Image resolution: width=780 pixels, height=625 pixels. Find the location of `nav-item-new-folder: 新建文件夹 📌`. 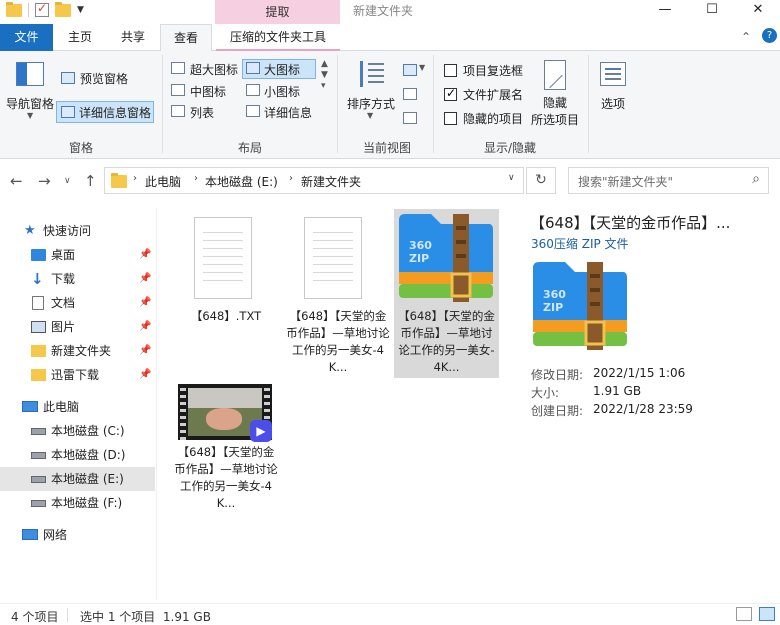

nav-item-new-folder: 新建文件夹 📌 is located at coordinates (77, 351).